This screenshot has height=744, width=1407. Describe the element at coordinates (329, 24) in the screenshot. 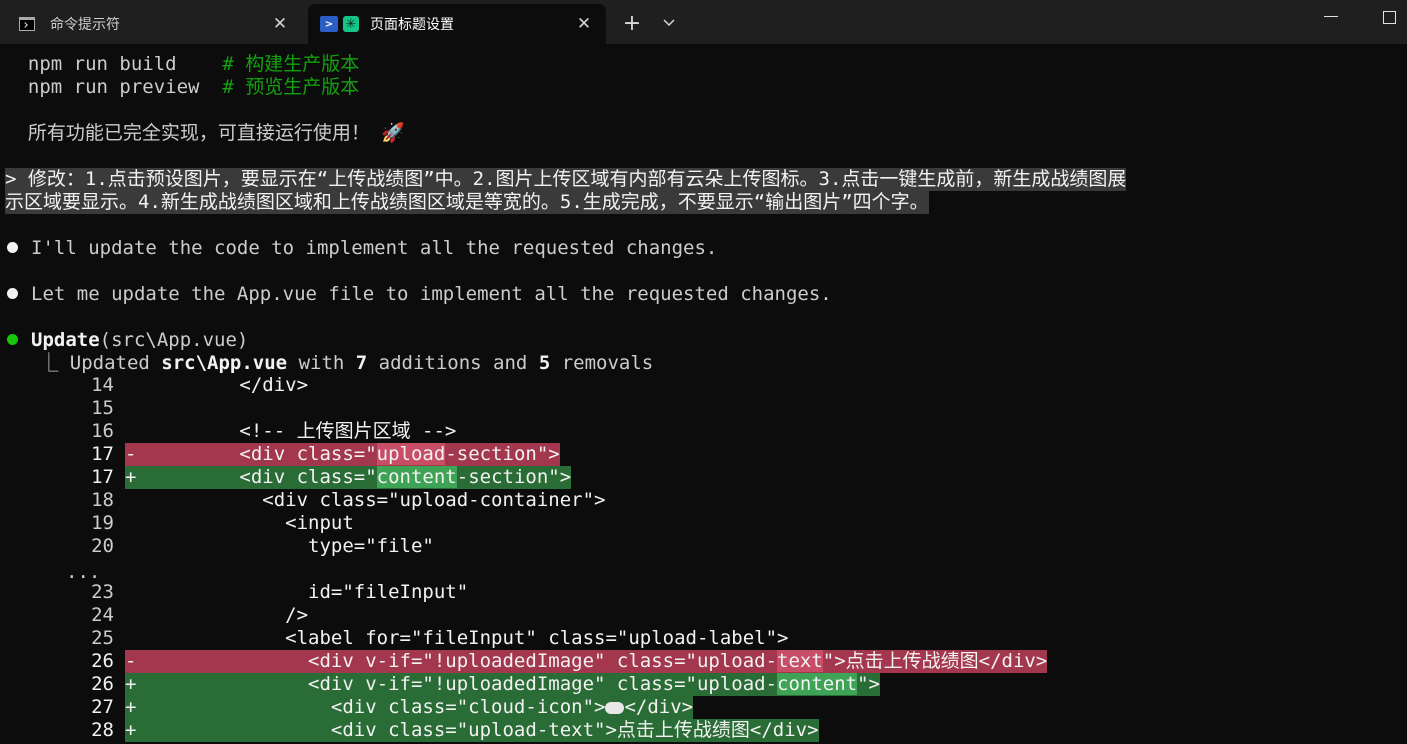

I see `powershell-icon: >` at that location.